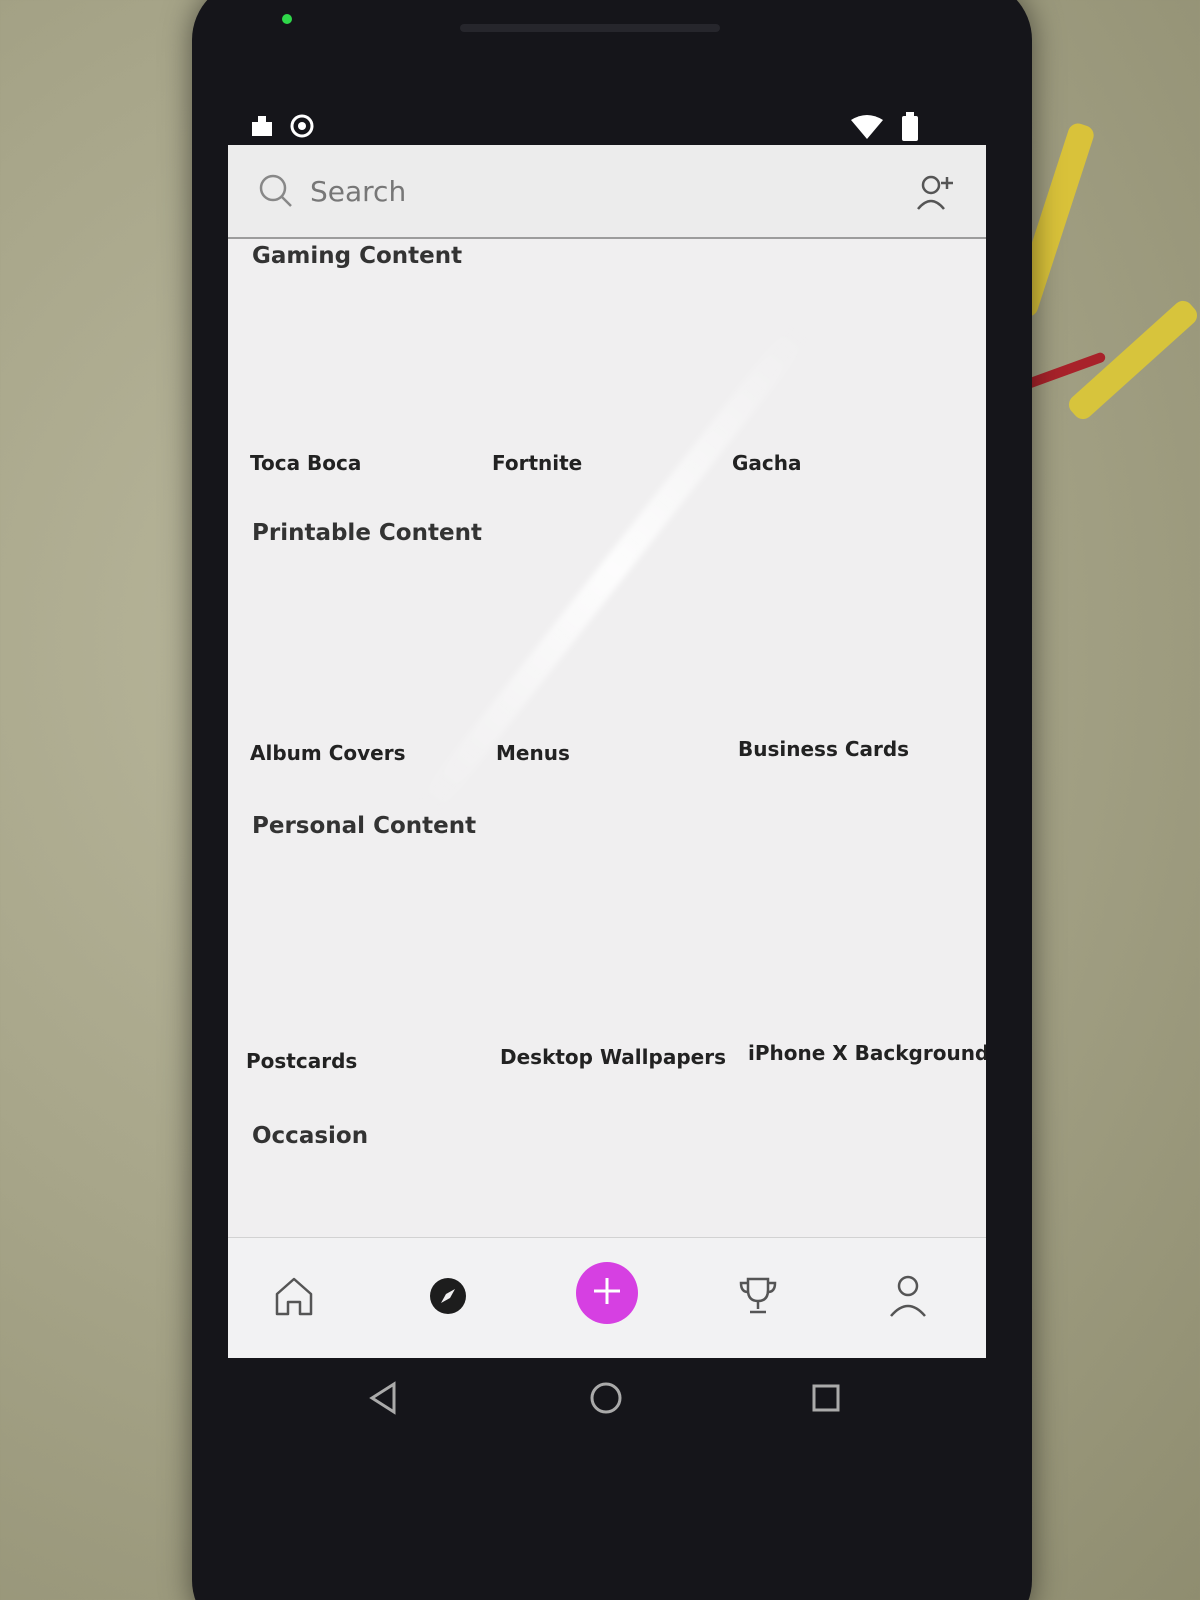  I want to click on category-label: Fortnite, so click(537, 463).